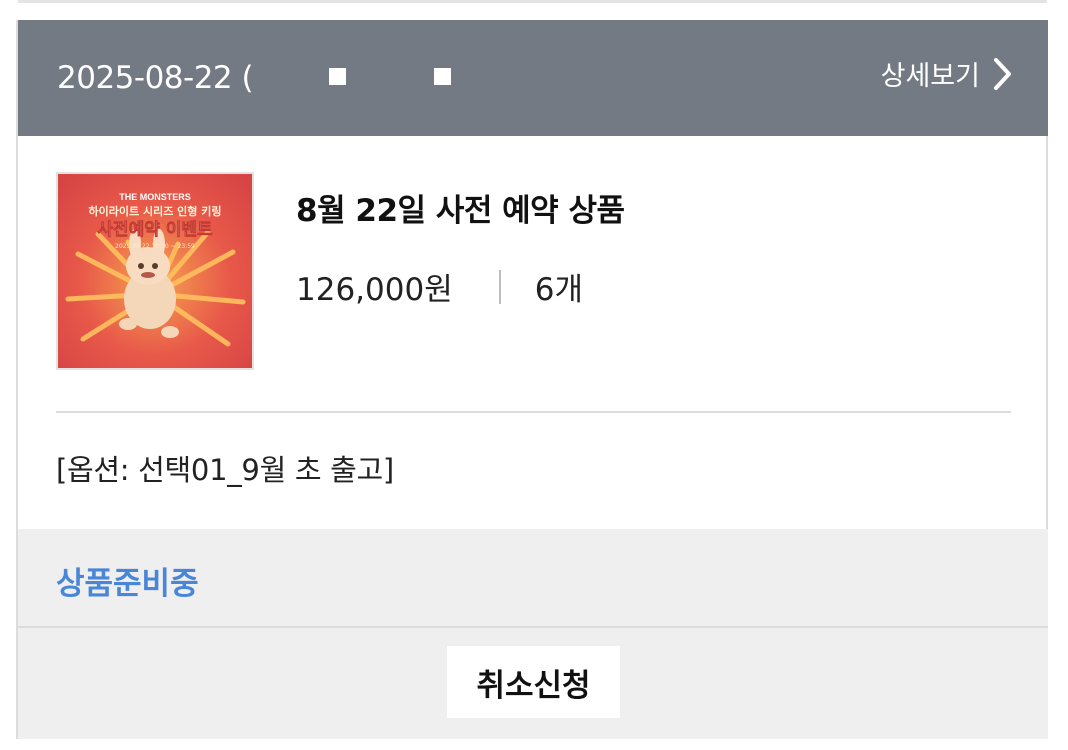  What do you see at coordinates (155, 78) in the screenshot?
I see `order-date: 2025-08-22 (` at bounding box center [155, 78].